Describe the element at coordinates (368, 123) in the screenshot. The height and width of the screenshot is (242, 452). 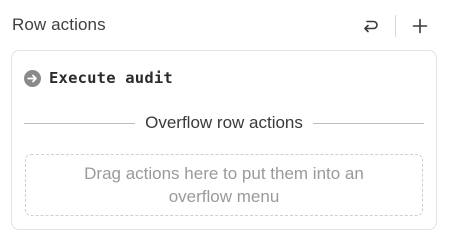
I see `separator-line-right` at that location.